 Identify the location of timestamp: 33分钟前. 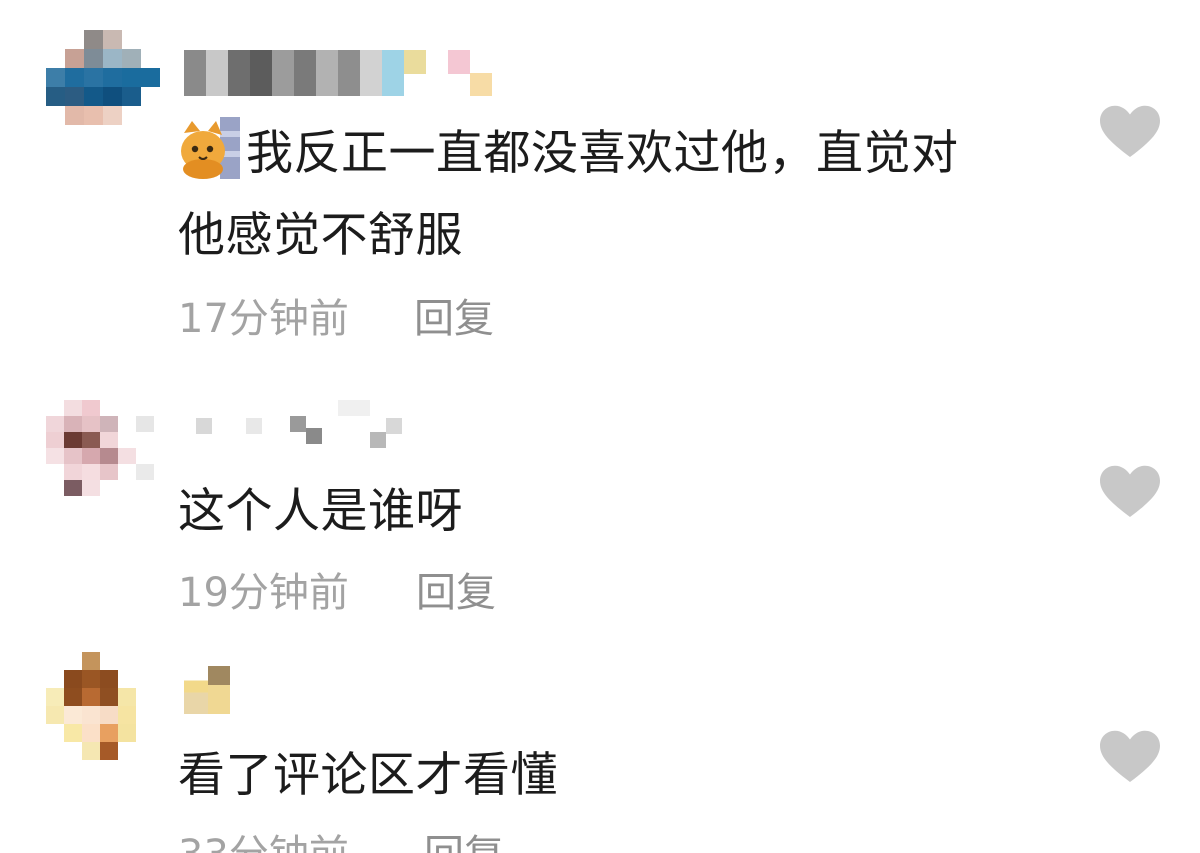
(301, 841).